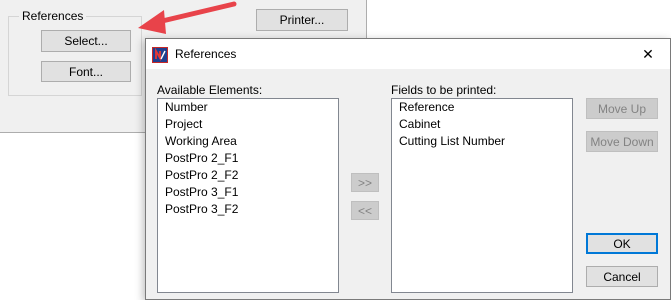 The image size is (671, 300). Describe the element at coordinates (248, 141) in the screenshot. I see `list-item: Working Area` at that location.